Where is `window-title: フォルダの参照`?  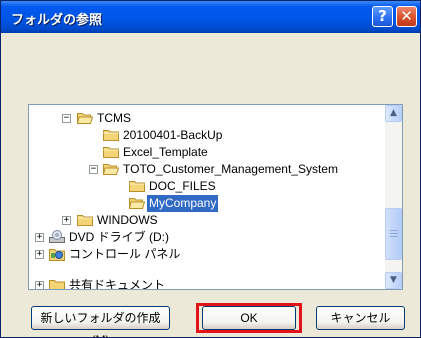
window-title: フォルダの参照 is located at coordinates (57, 20).